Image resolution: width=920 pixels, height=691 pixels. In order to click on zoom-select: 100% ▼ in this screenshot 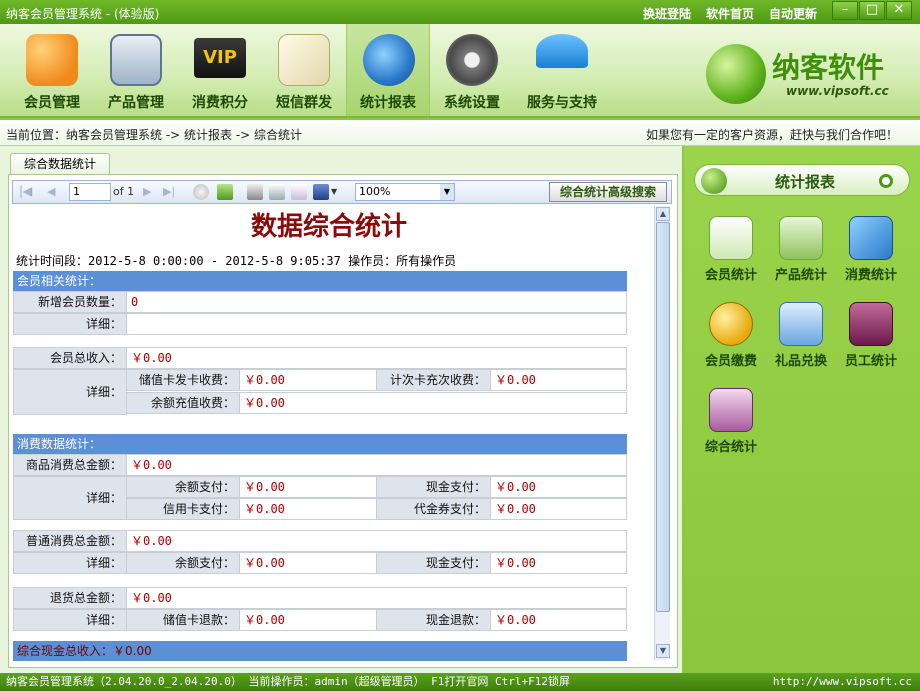, I will do `click(405, 192)`.